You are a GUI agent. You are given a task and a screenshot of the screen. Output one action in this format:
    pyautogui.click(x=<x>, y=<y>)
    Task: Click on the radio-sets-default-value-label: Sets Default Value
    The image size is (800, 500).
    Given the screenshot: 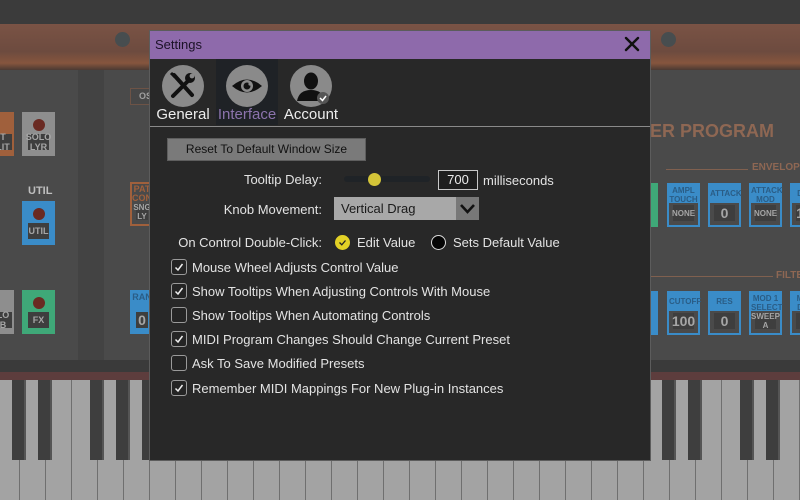 What is the action you would take?
    pyautogui.click(x=506, y=242)
    